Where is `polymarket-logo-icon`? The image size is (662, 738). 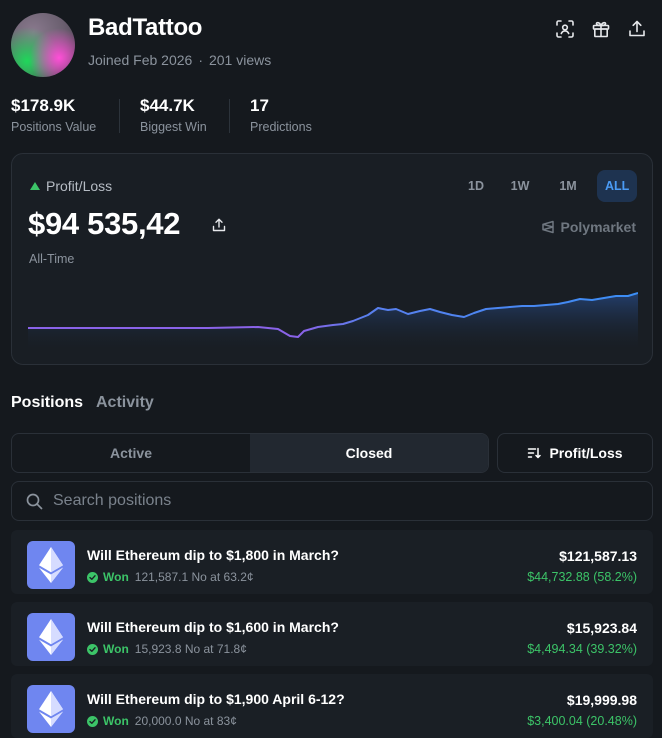 polymarket-logo-icon is located at coordinates (547, 227).